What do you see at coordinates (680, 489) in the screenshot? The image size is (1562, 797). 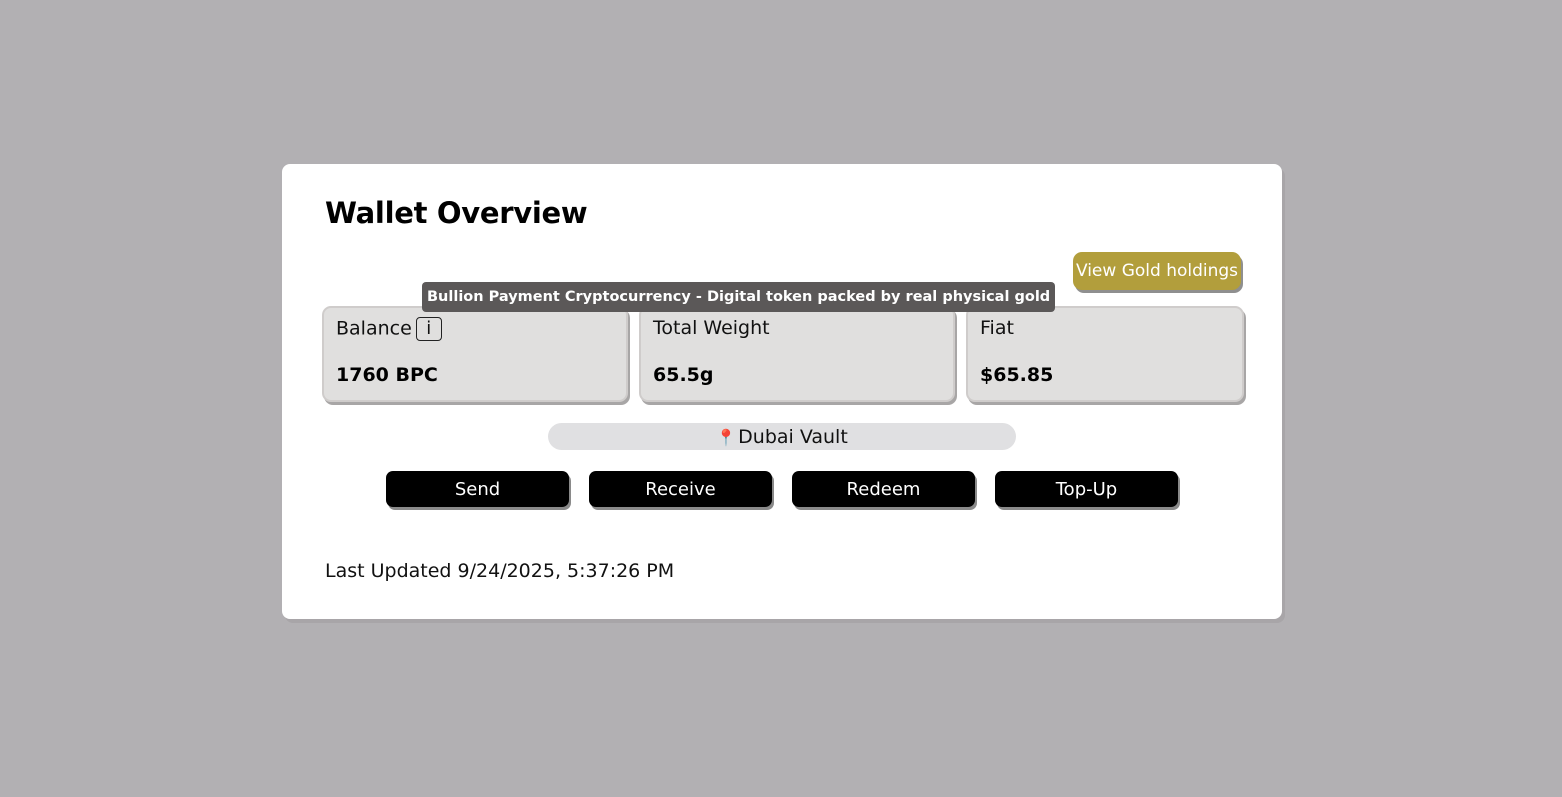 I see `receive-button: Receive` at bounding box center [680, 489].